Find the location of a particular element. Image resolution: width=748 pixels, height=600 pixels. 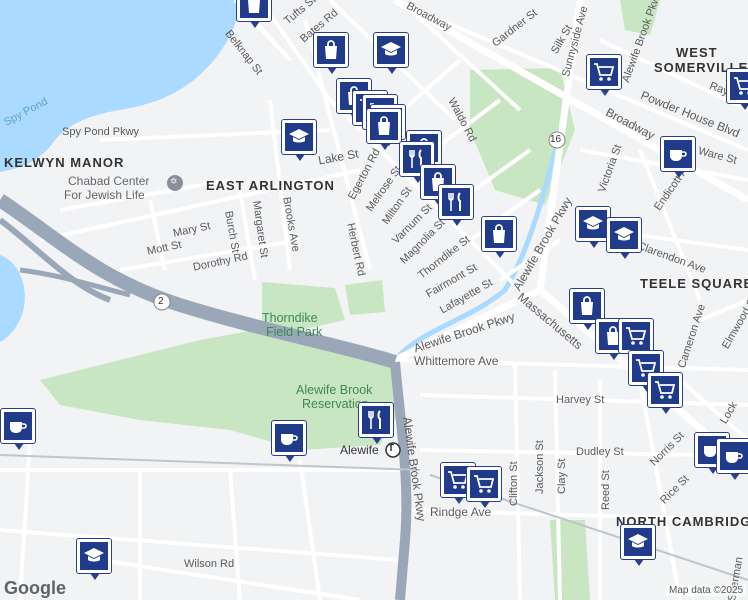

thorndike-park-line2: Field Park is located at coordinates (294, 332).